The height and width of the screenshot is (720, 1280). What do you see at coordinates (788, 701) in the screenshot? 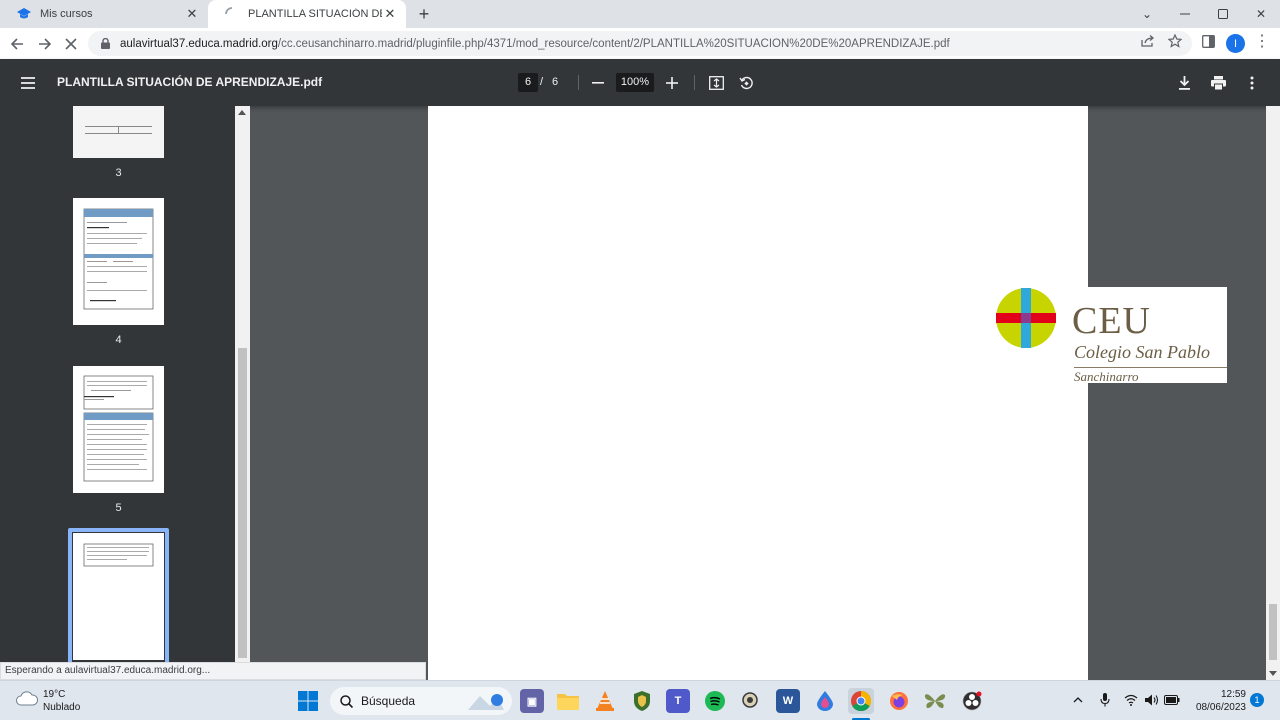
I see `word-icon: W` at bounding box center [788, 701].